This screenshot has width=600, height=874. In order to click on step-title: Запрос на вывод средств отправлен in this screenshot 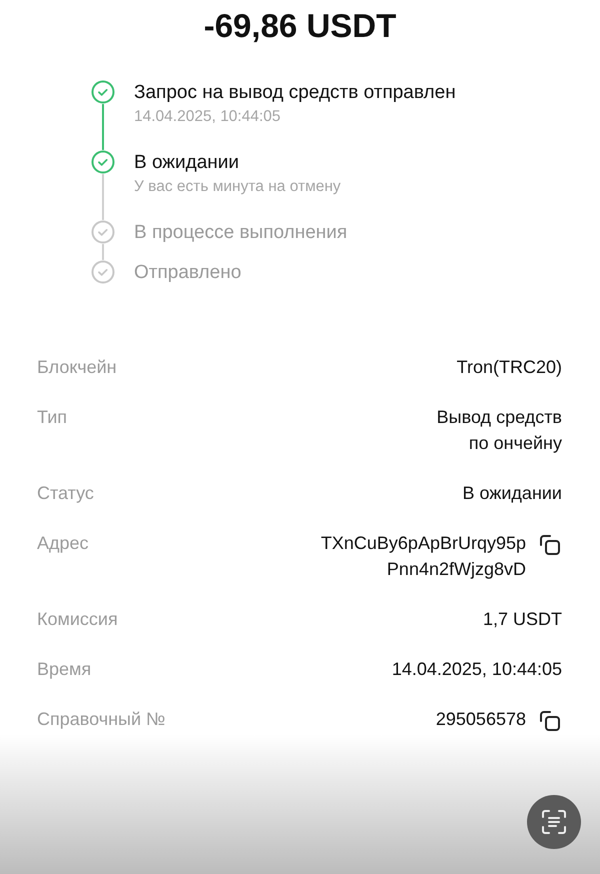, I will do `click(295, 93)`.